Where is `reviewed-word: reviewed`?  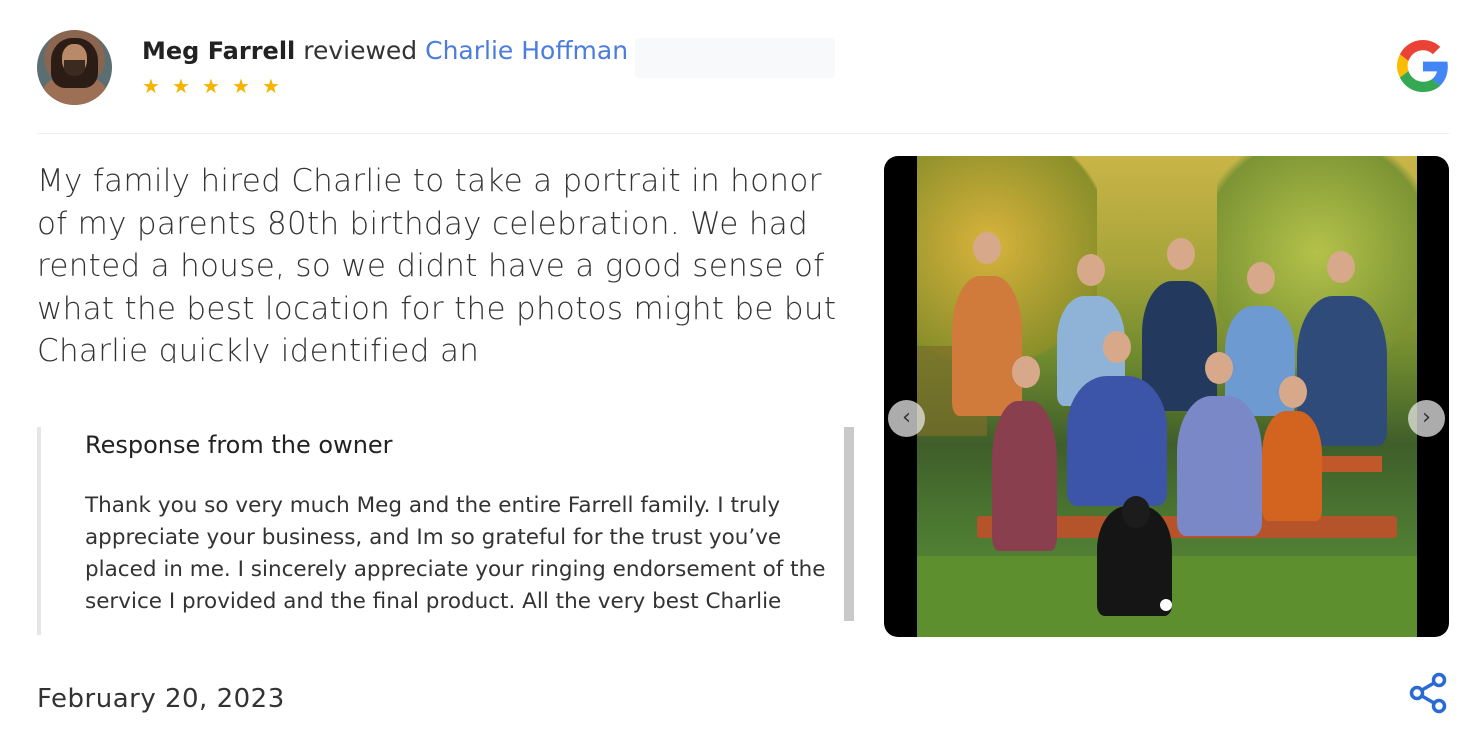 reviewed-word: reviewed is located at coordinates (360, 50).